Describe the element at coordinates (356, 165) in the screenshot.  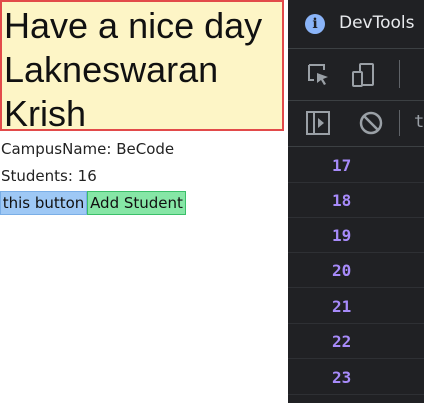
I see `code-line: 17` at that location.